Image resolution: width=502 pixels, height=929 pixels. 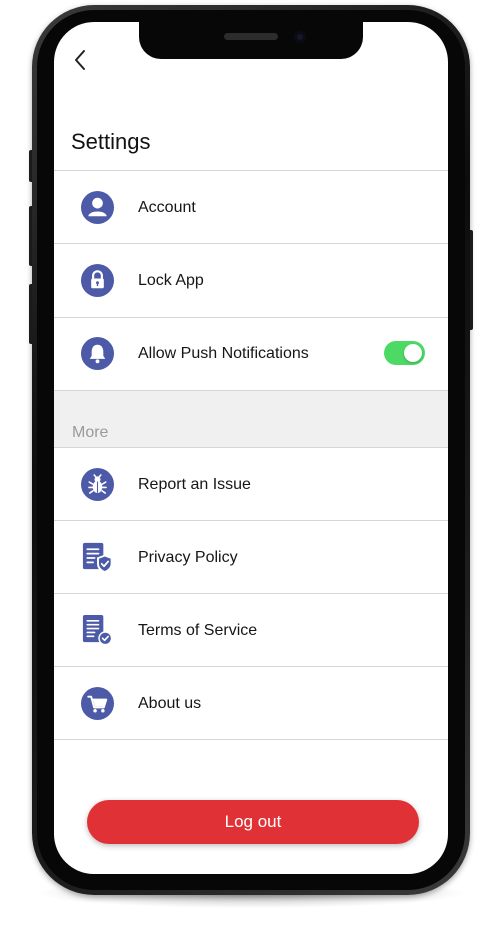 What do you see at coordinates (97, 557) in the screenshot?
I see `privacy-document-icon` at bounding box center [97, 557].